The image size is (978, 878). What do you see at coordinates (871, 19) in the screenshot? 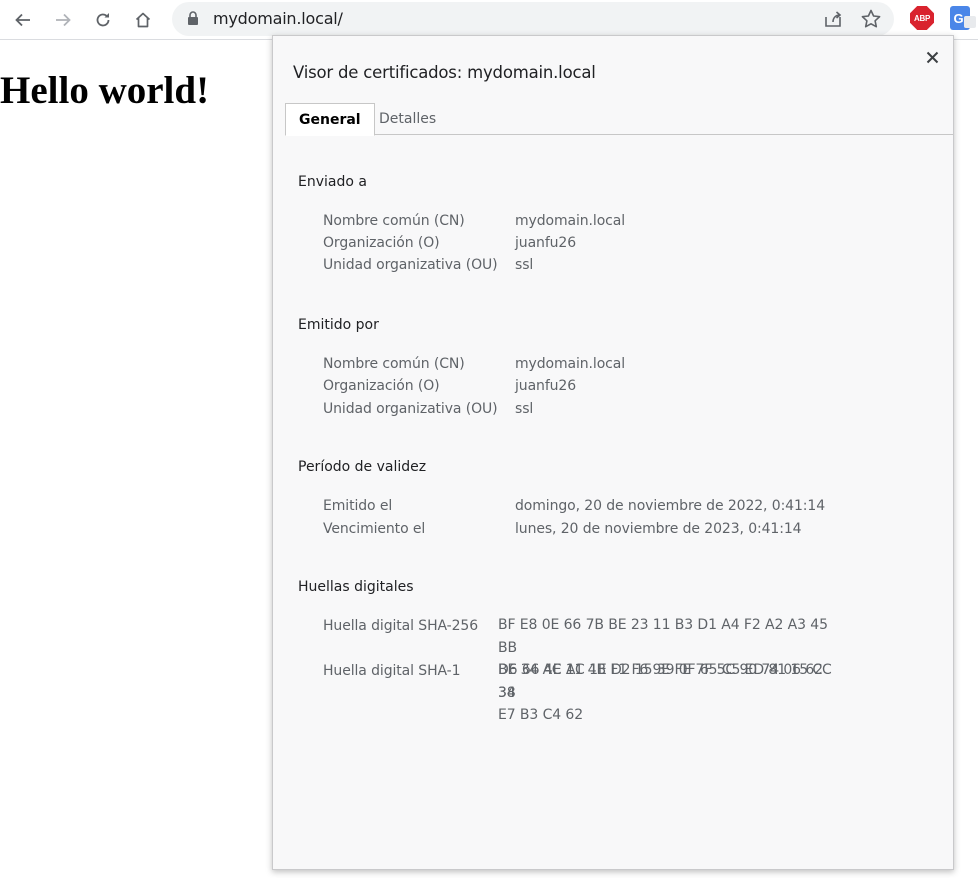
I see `bookmark-star-icon` at bounding box center [871, 19].